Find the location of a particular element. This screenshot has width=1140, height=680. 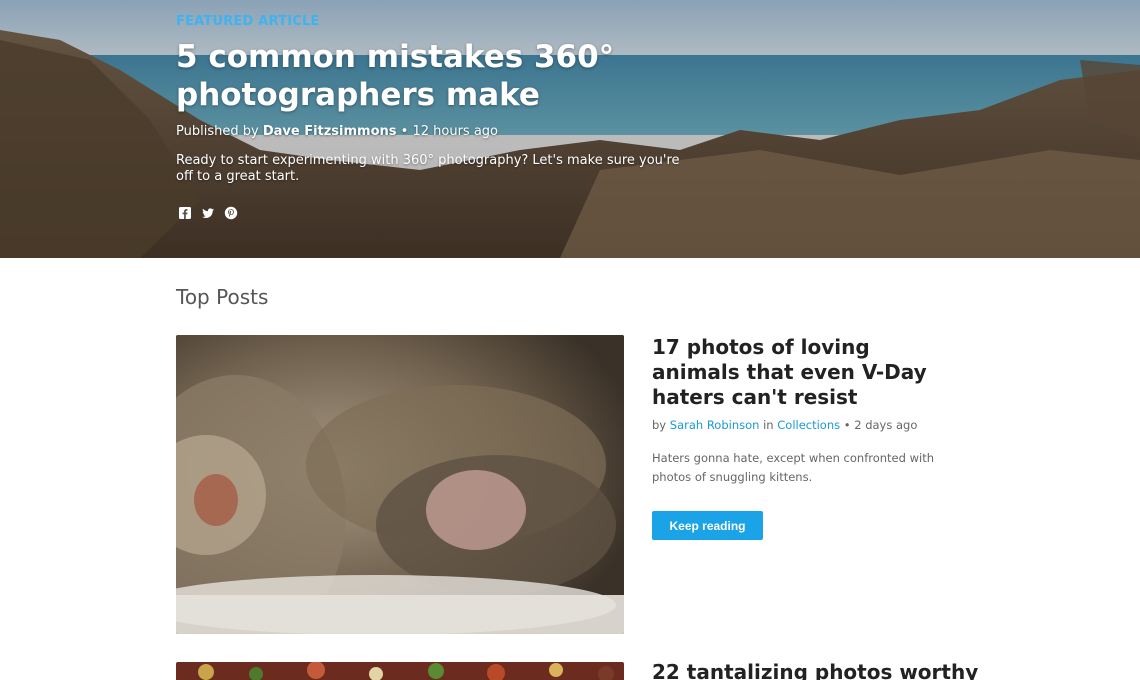

byline-prefix: Published by is located at coordinates (219, 131).